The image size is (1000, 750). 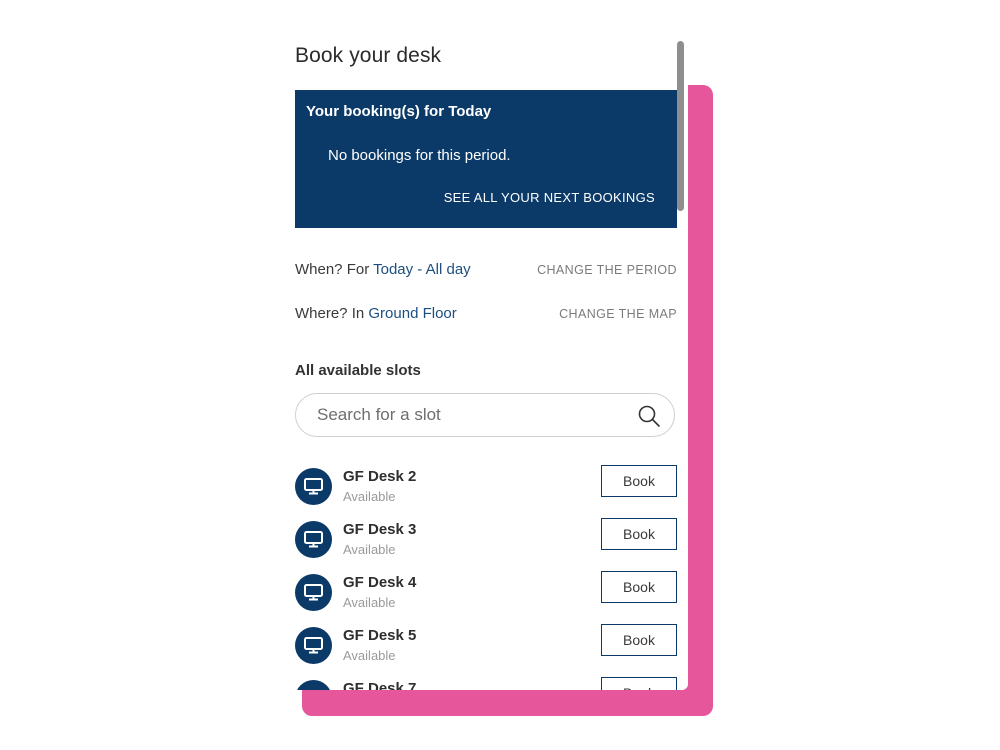 I want to click on slot-search-box, so click(x=485, y=415).